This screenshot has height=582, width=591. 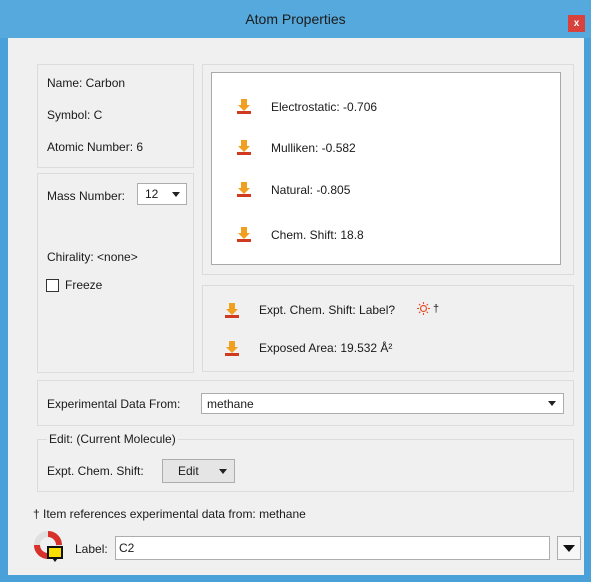 What do you see at coordinates (95, 147) in the screenshot?
I see `atomic-number: Atomic Number: 6` at bounding box center [95, 147].